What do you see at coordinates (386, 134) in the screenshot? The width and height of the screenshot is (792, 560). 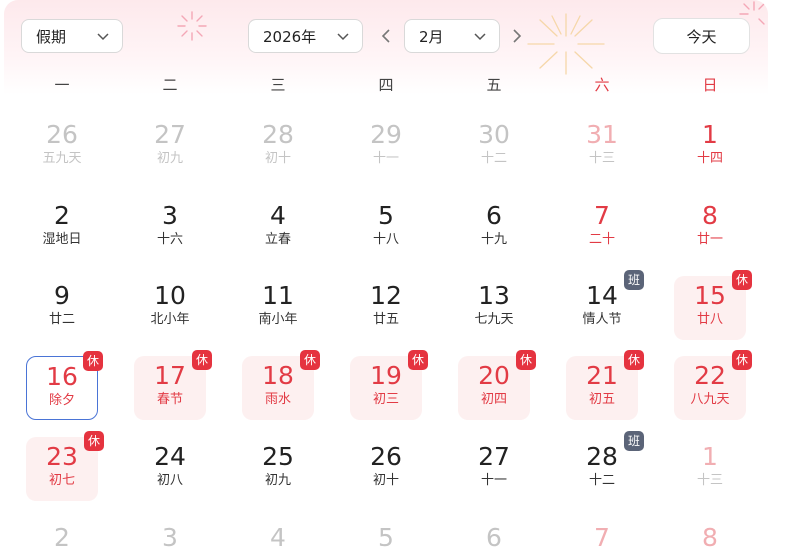 I see `day-number: 29` at bounding box center [386, 134].